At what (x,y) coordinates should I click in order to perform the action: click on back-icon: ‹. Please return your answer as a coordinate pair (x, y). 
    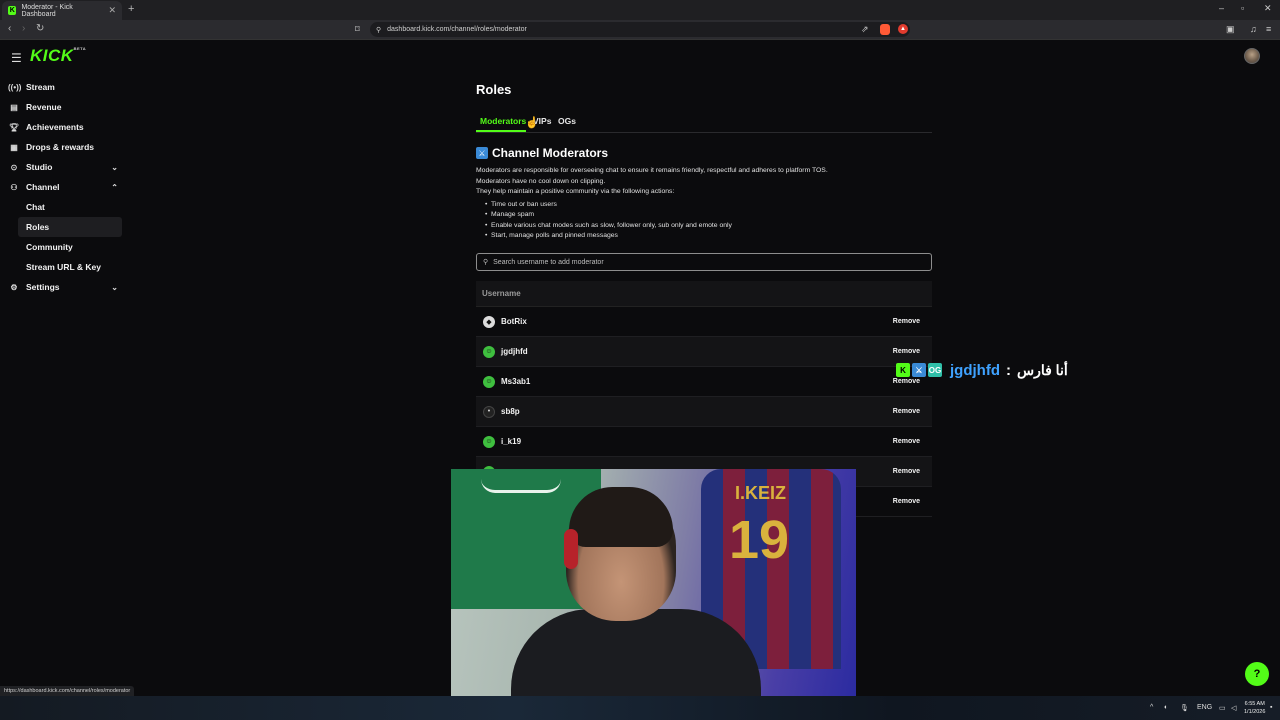
    Looking at the image, I should click on (9, 28).